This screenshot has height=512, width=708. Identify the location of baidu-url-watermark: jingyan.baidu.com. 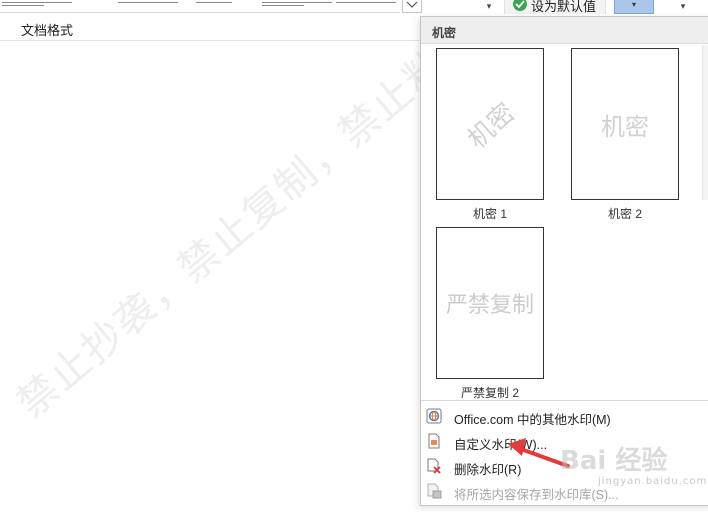
(653, 481).